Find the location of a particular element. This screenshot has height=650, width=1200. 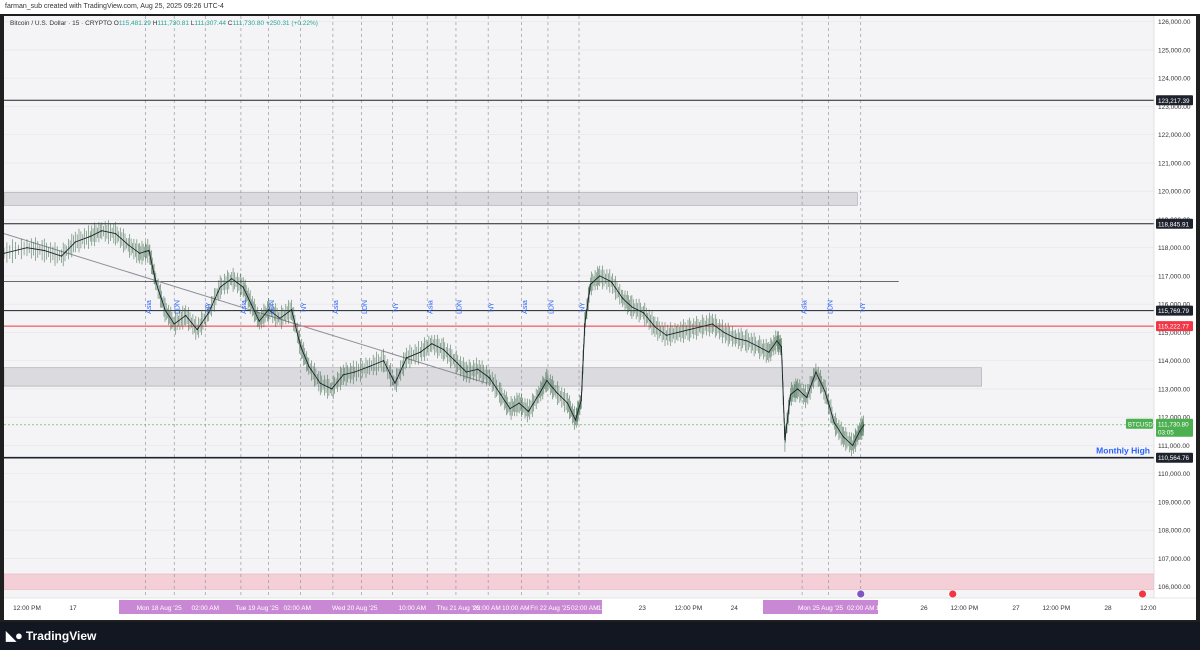

price-tick-label: 106,000.00 is located at coordinates (1174, 587).